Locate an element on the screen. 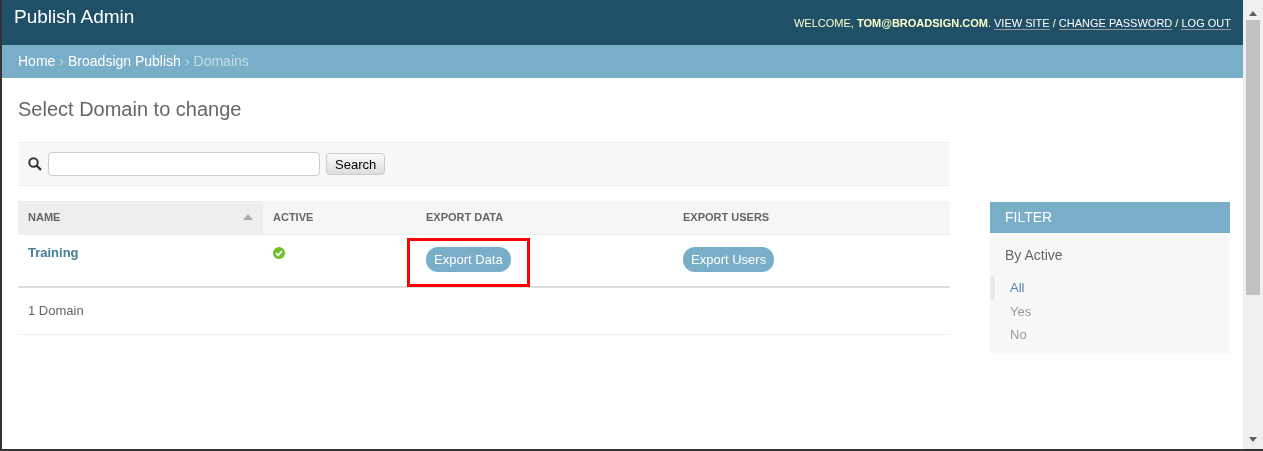  scroll-down-icon is located at coordinates (1253, 440).